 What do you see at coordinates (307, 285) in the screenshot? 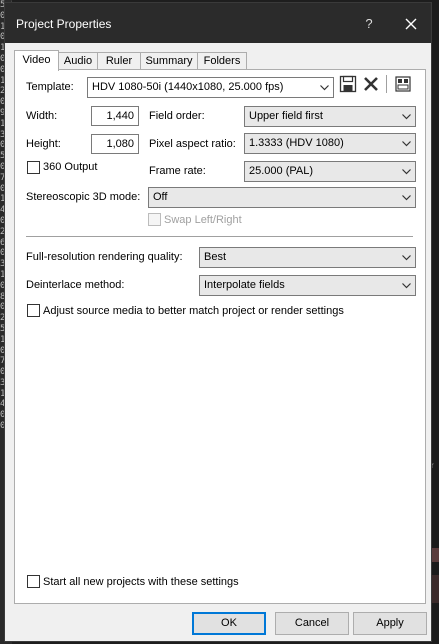
I see `deinterlace-dropdown: Interpolate fields` at bounding box center [307, 285].